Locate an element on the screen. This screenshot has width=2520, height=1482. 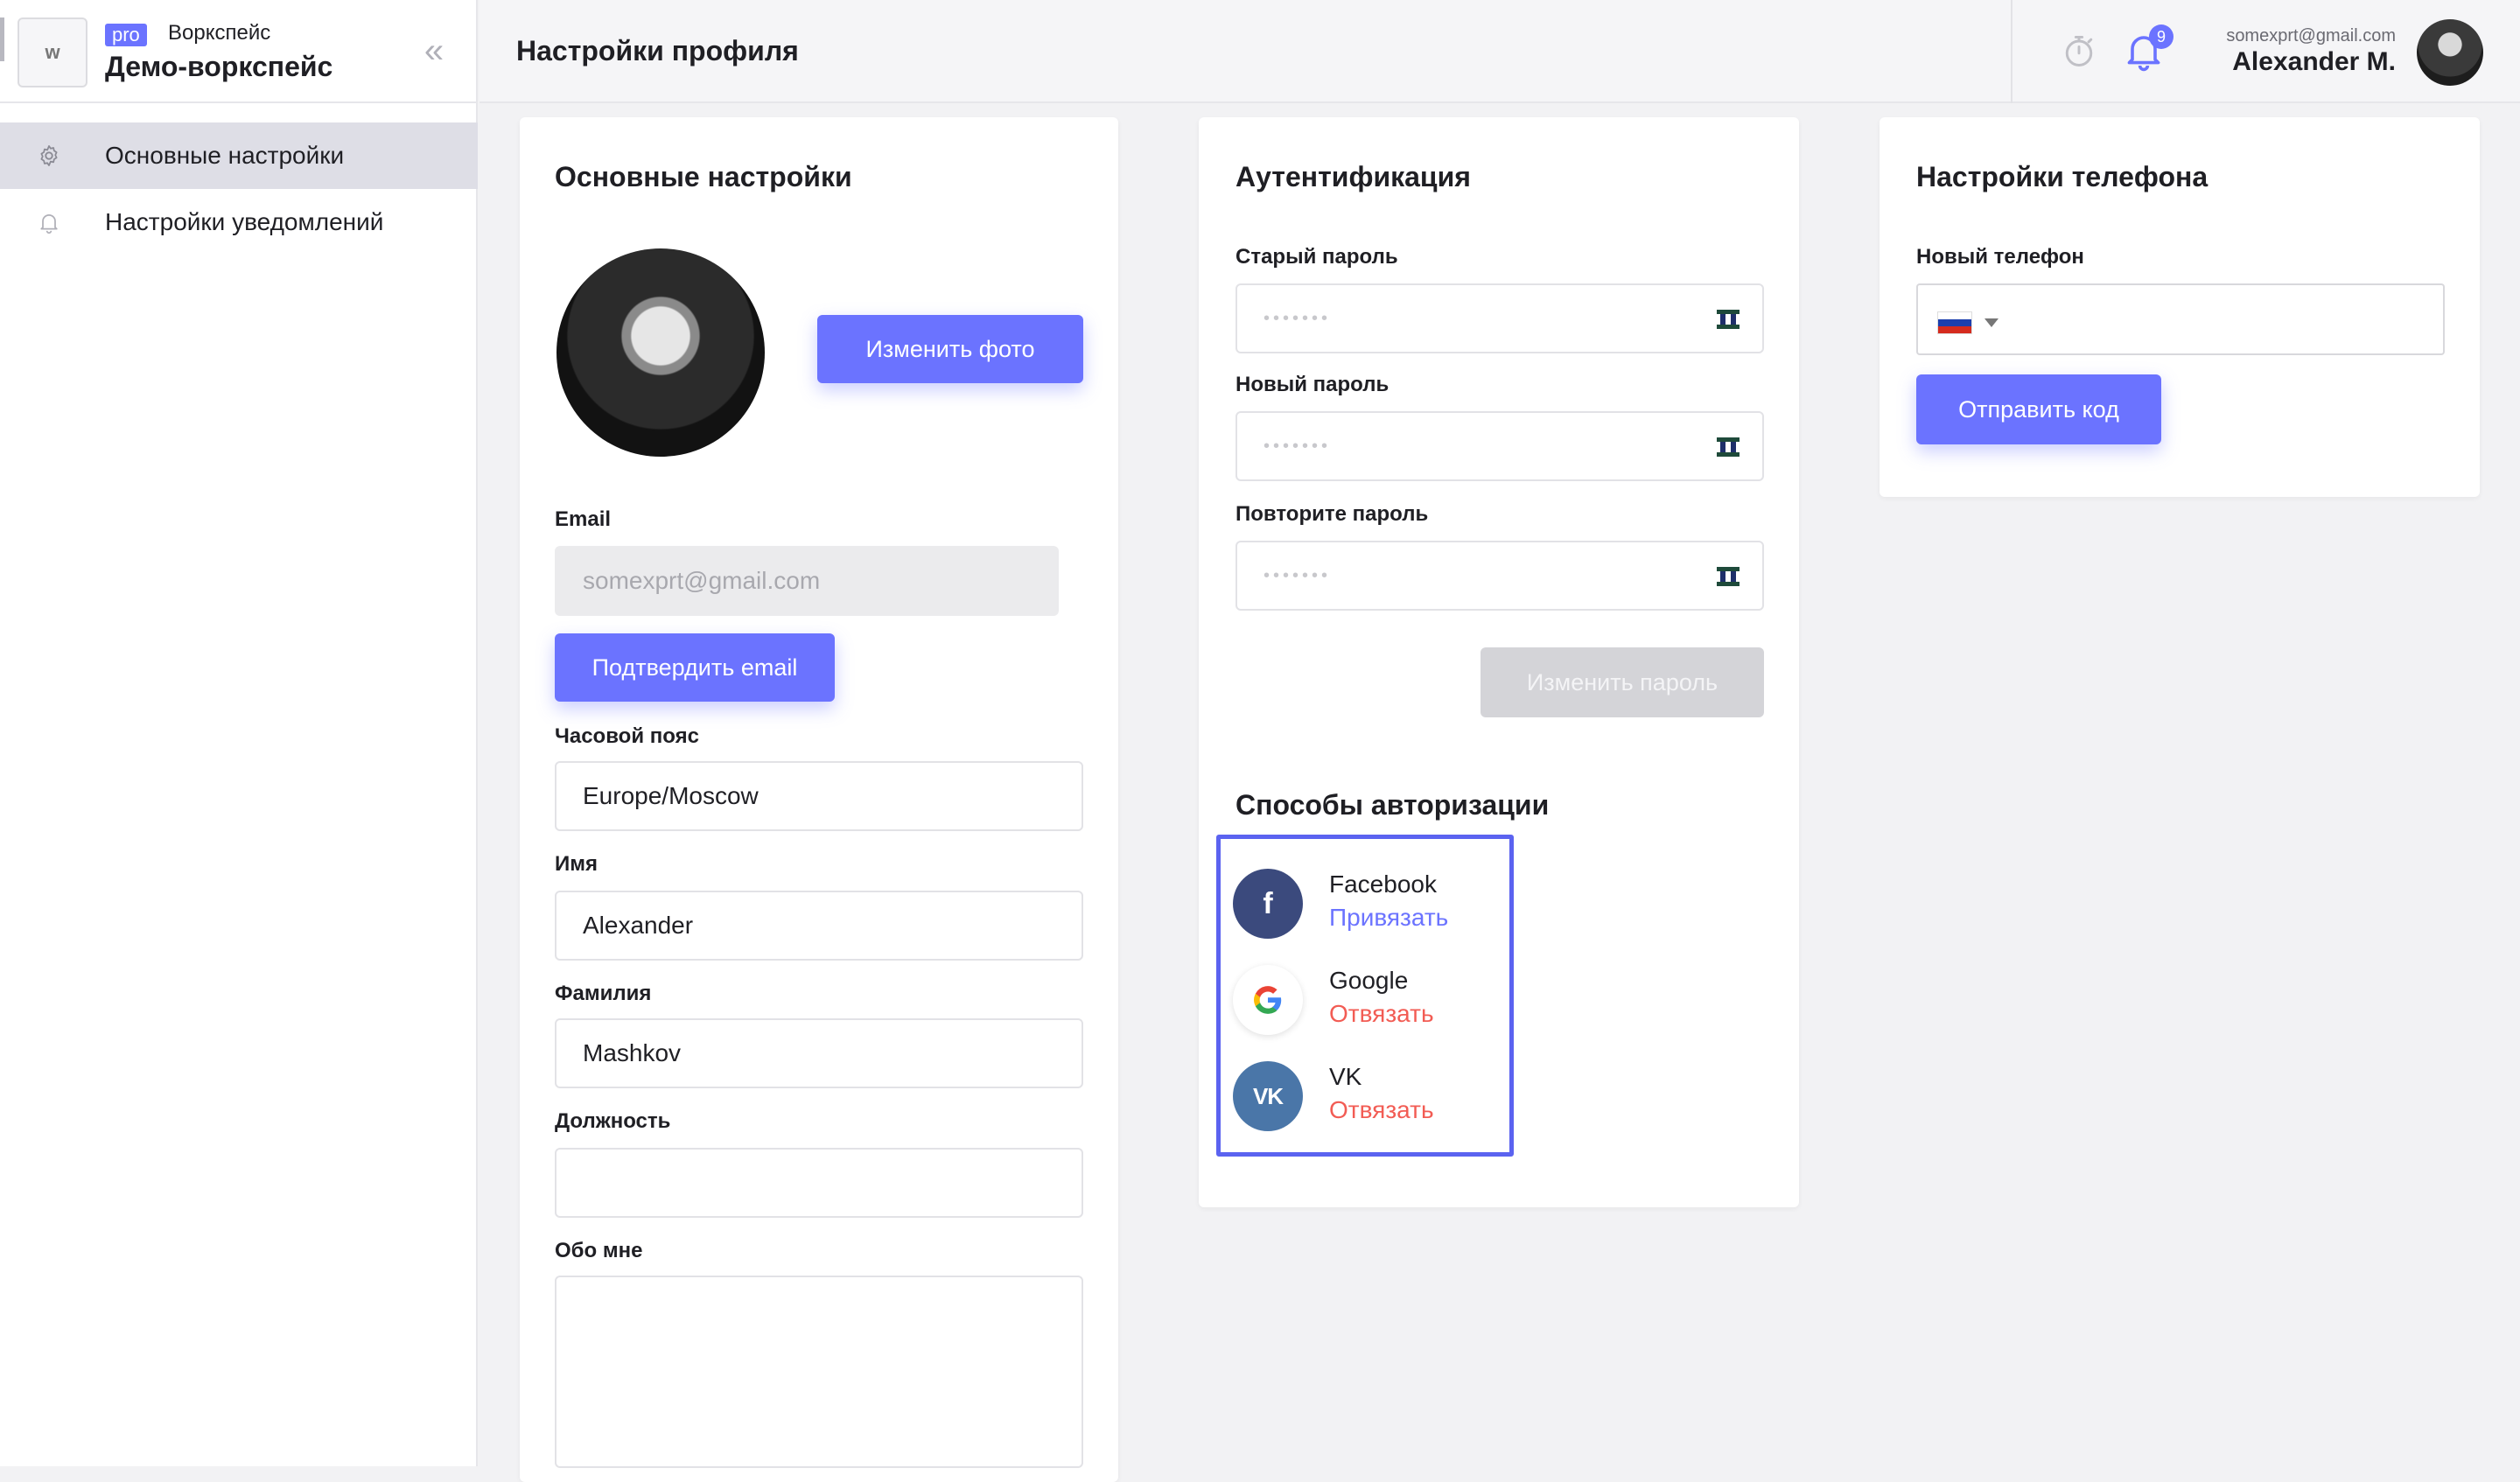
sidebar-item-label: Основные настройки is located at coordinates (225, 155).